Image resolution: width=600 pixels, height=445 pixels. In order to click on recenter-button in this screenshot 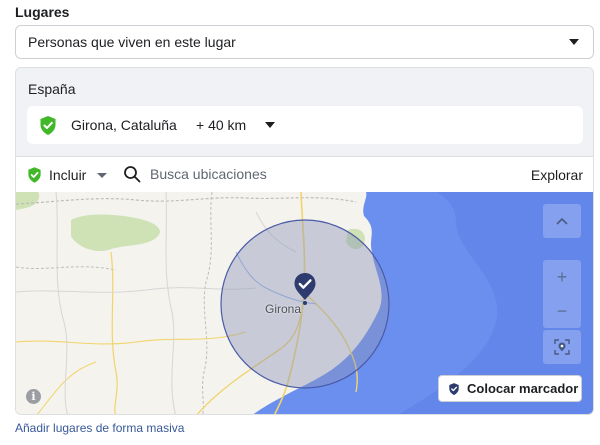, I will do `click(562, 347)`.